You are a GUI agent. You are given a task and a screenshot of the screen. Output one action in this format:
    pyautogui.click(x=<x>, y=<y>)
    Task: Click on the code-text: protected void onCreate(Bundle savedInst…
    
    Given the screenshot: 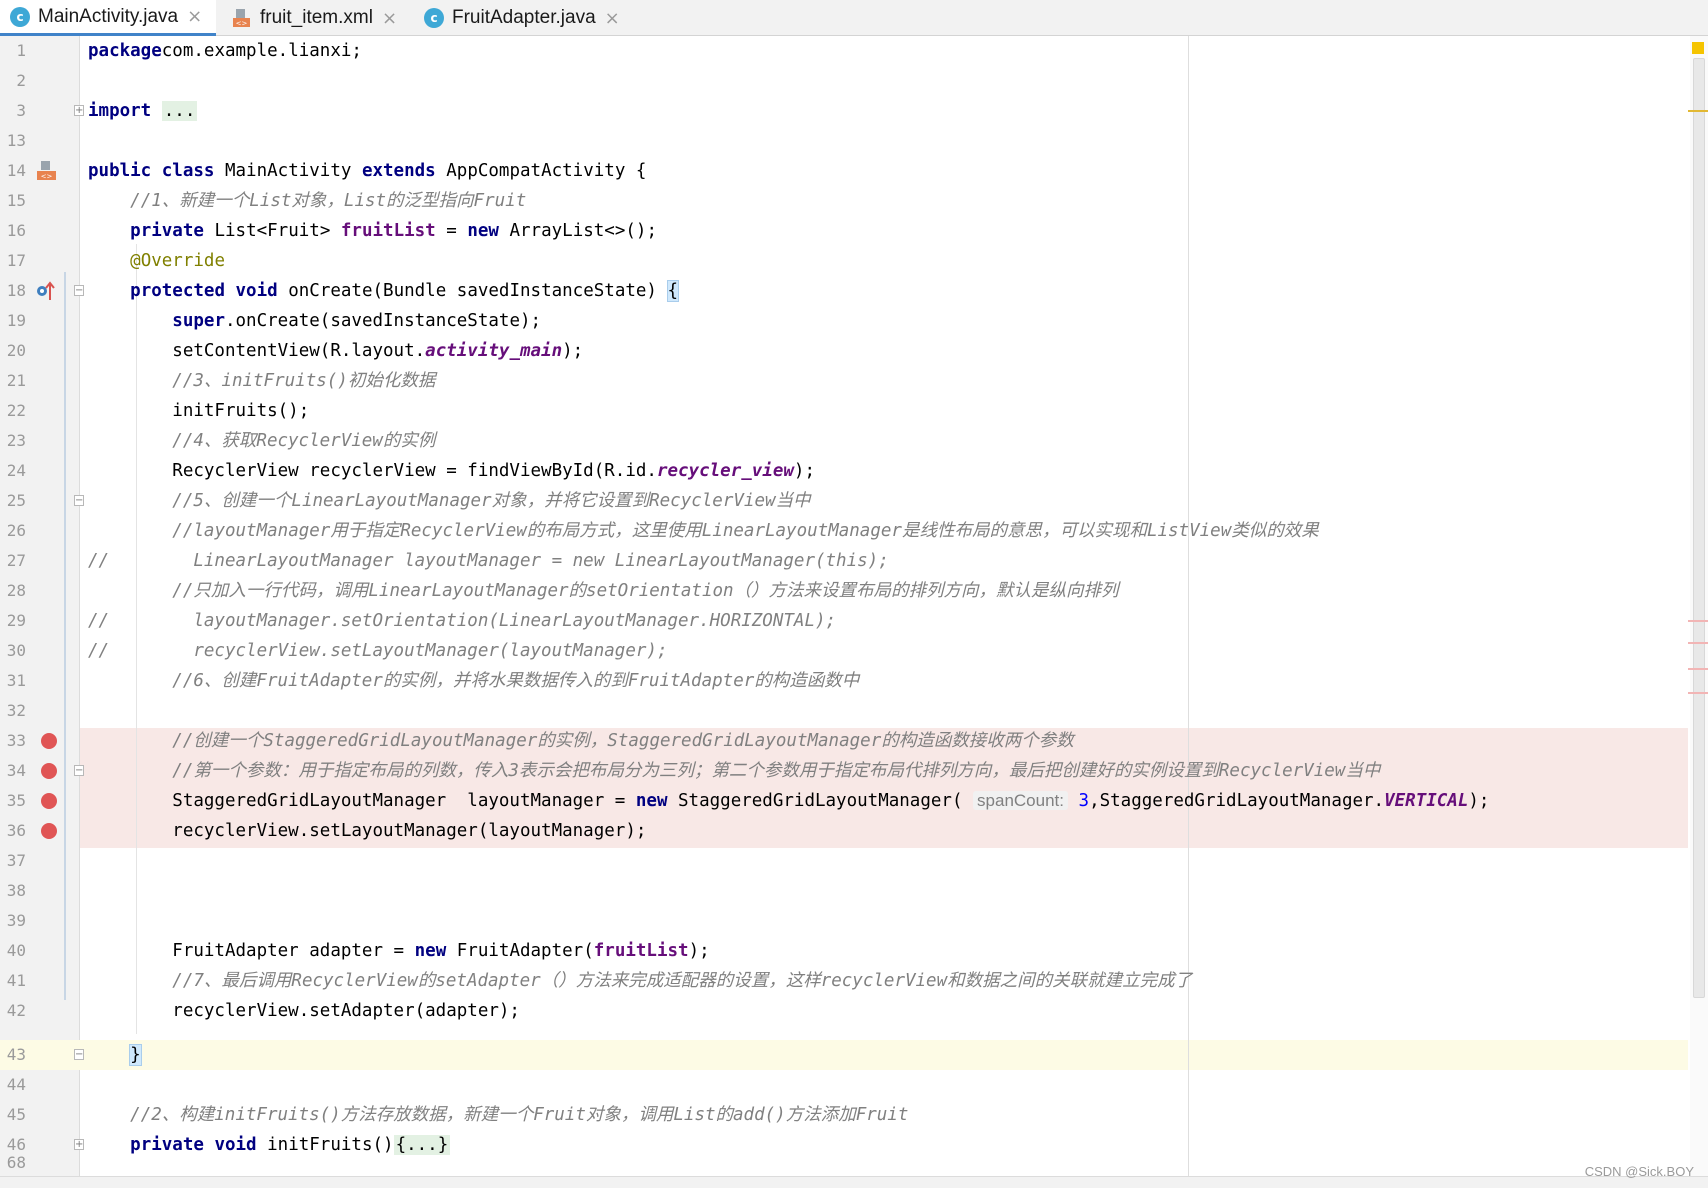 What is the action you would take?
    pyautogui.click(x=384, y=291)
    